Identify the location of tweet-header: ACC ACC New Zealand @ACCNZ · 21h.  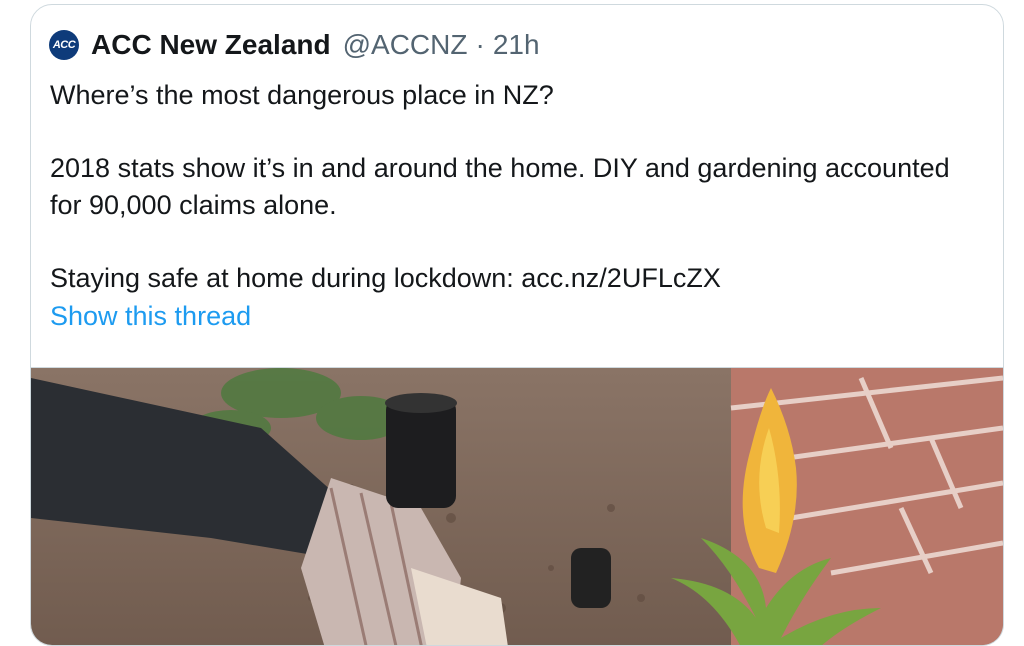
(294, 45).